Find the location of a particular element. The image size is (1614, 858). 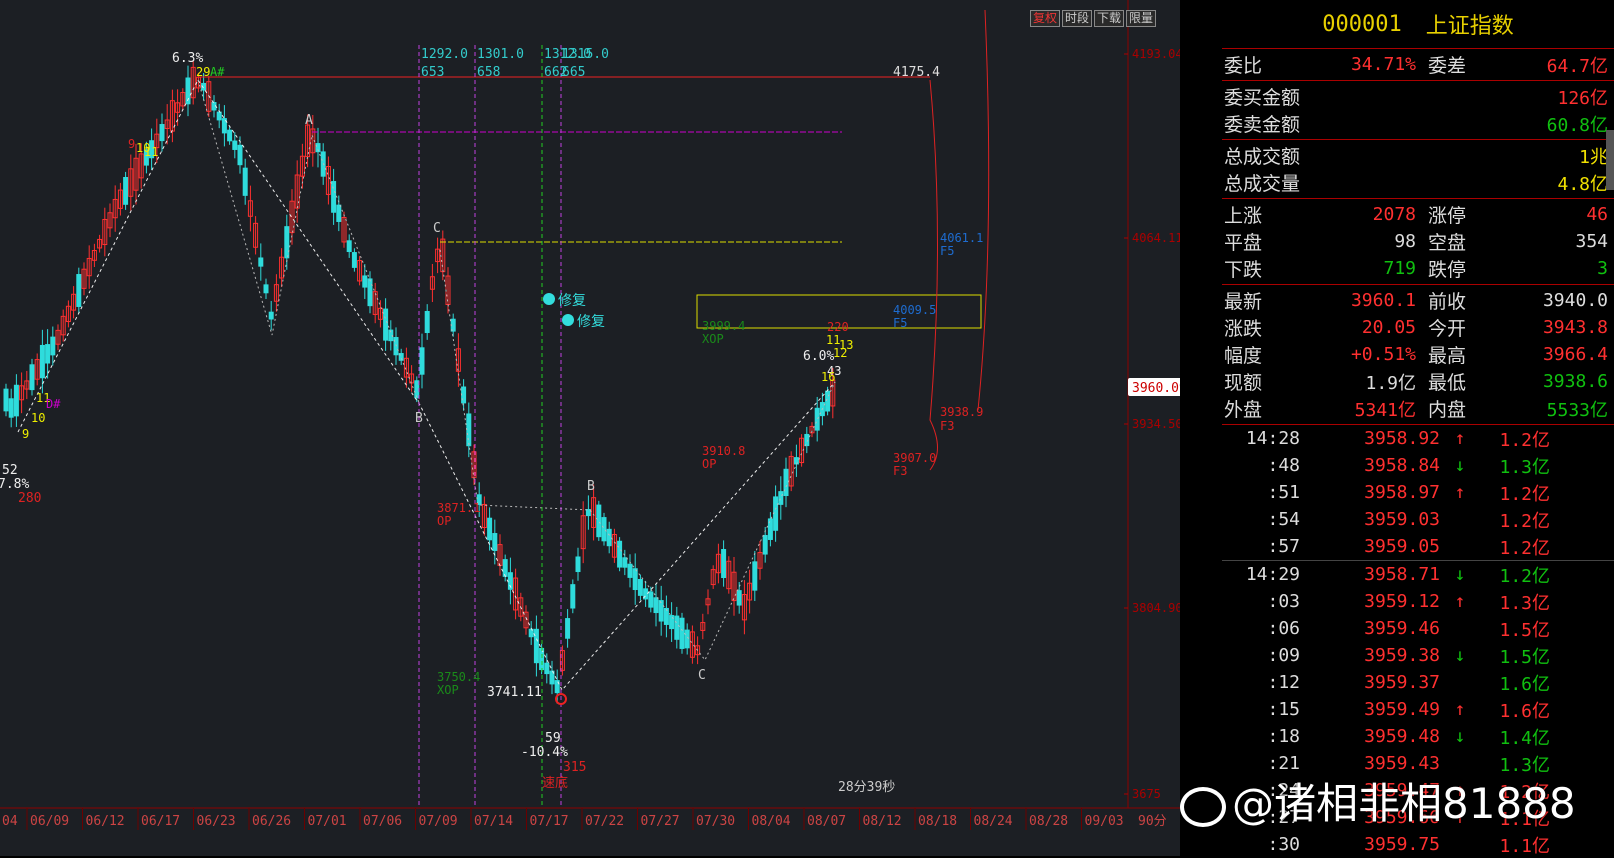

wei-bi-label: 委比 is located at coordinates (1243, 66).